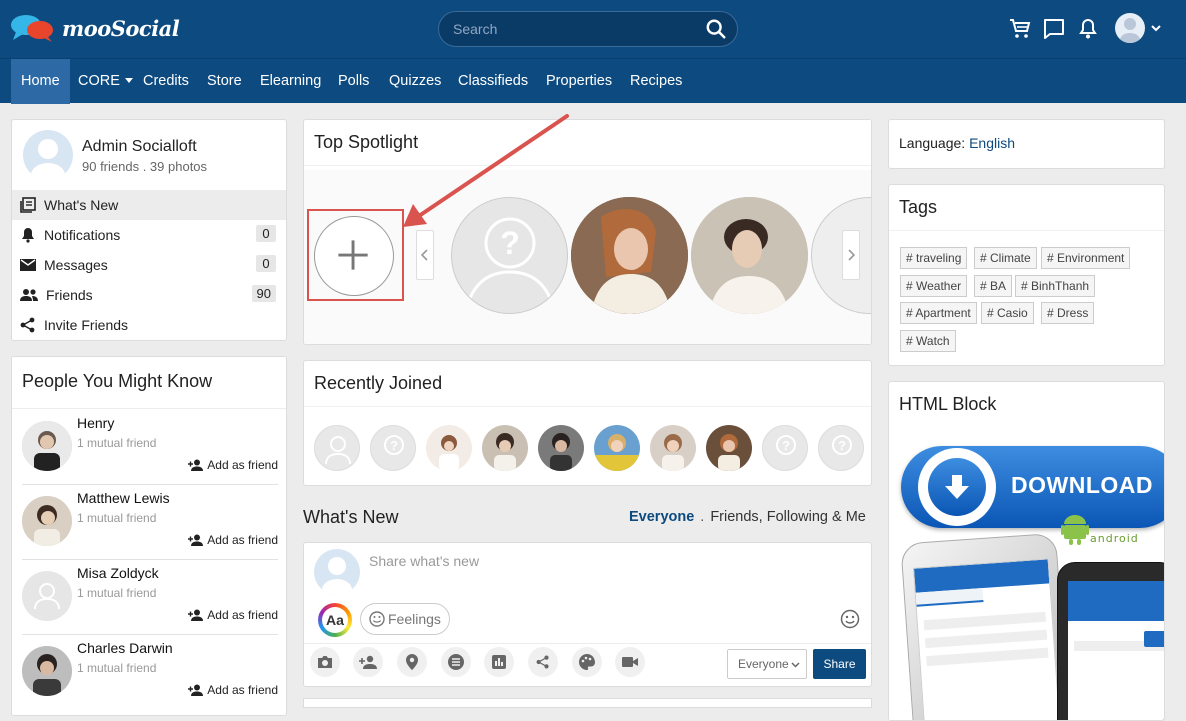 This screenshot has height=721, width=1186. I want to click on message-icon, so click(1054, 29).